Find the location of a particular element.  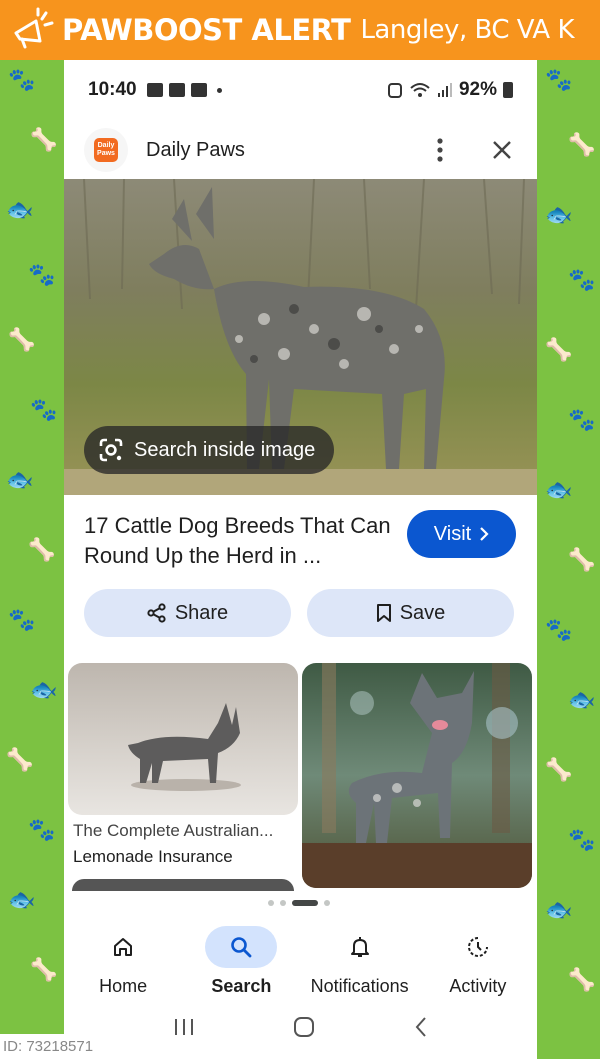

close-button is located at coordinates (502, 150).